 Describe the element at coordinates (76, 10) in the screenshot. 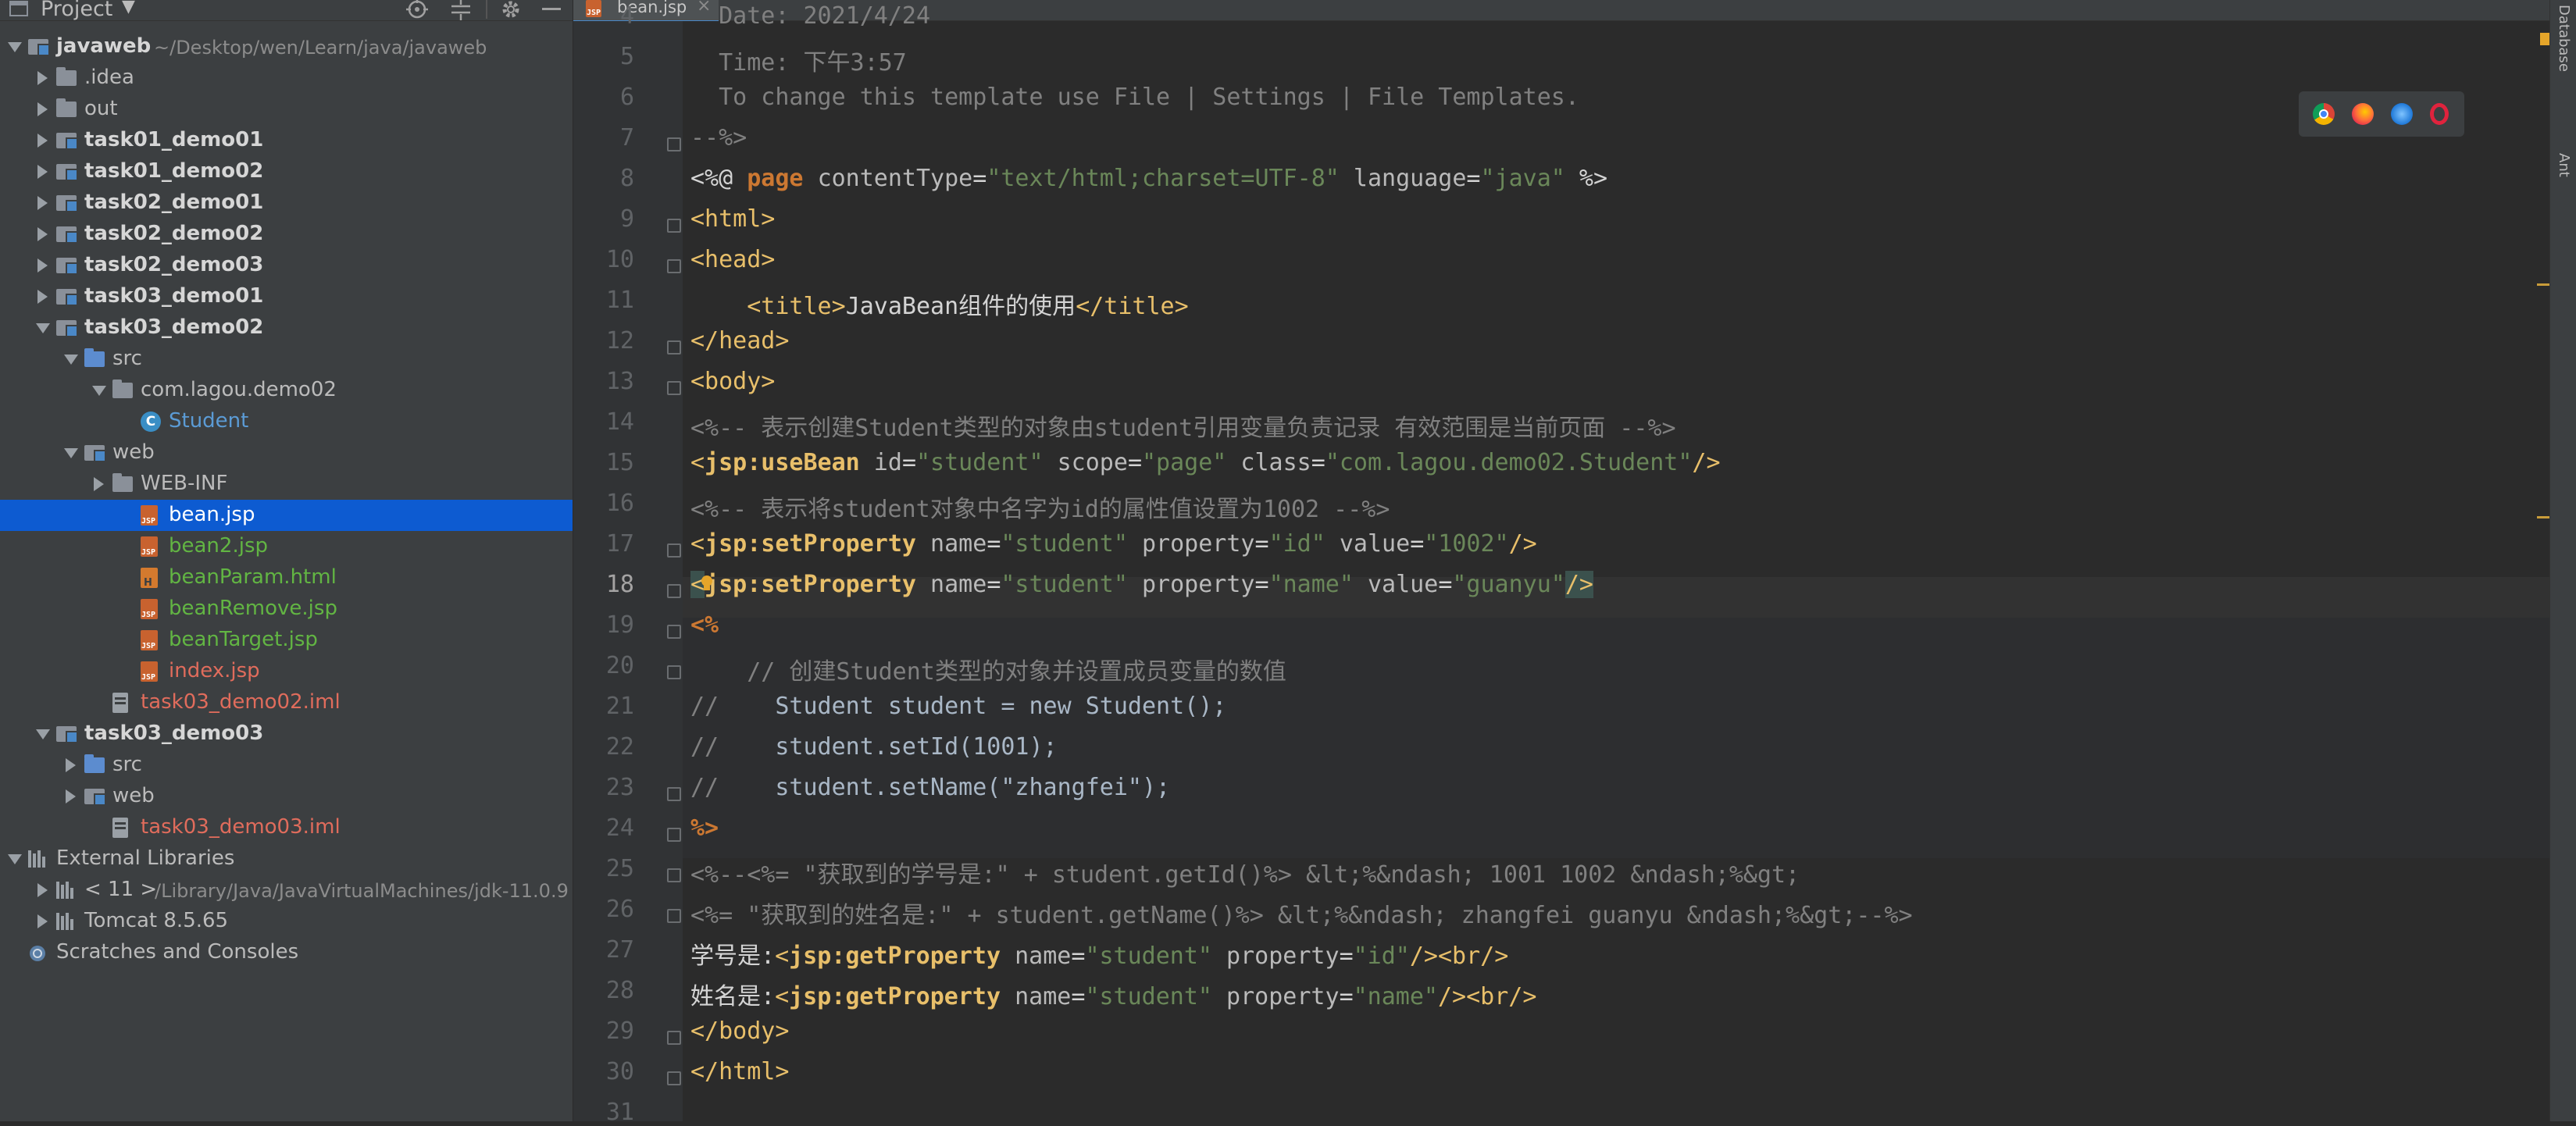

I see `project-title: Project` at that location.